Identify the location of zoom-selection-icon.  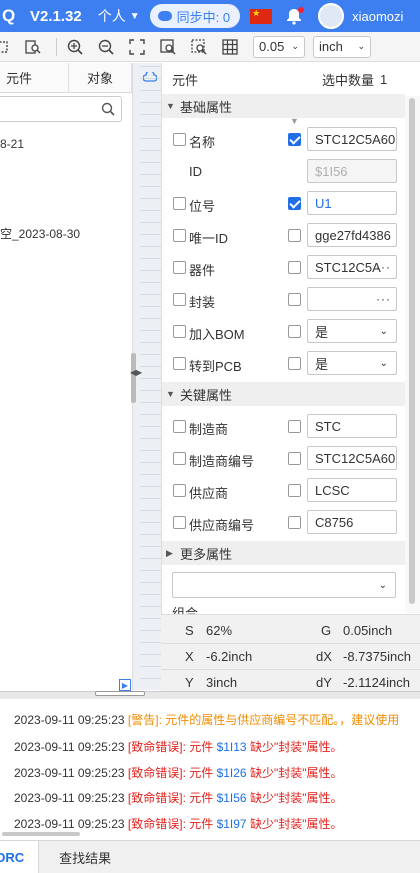
(168, 46).